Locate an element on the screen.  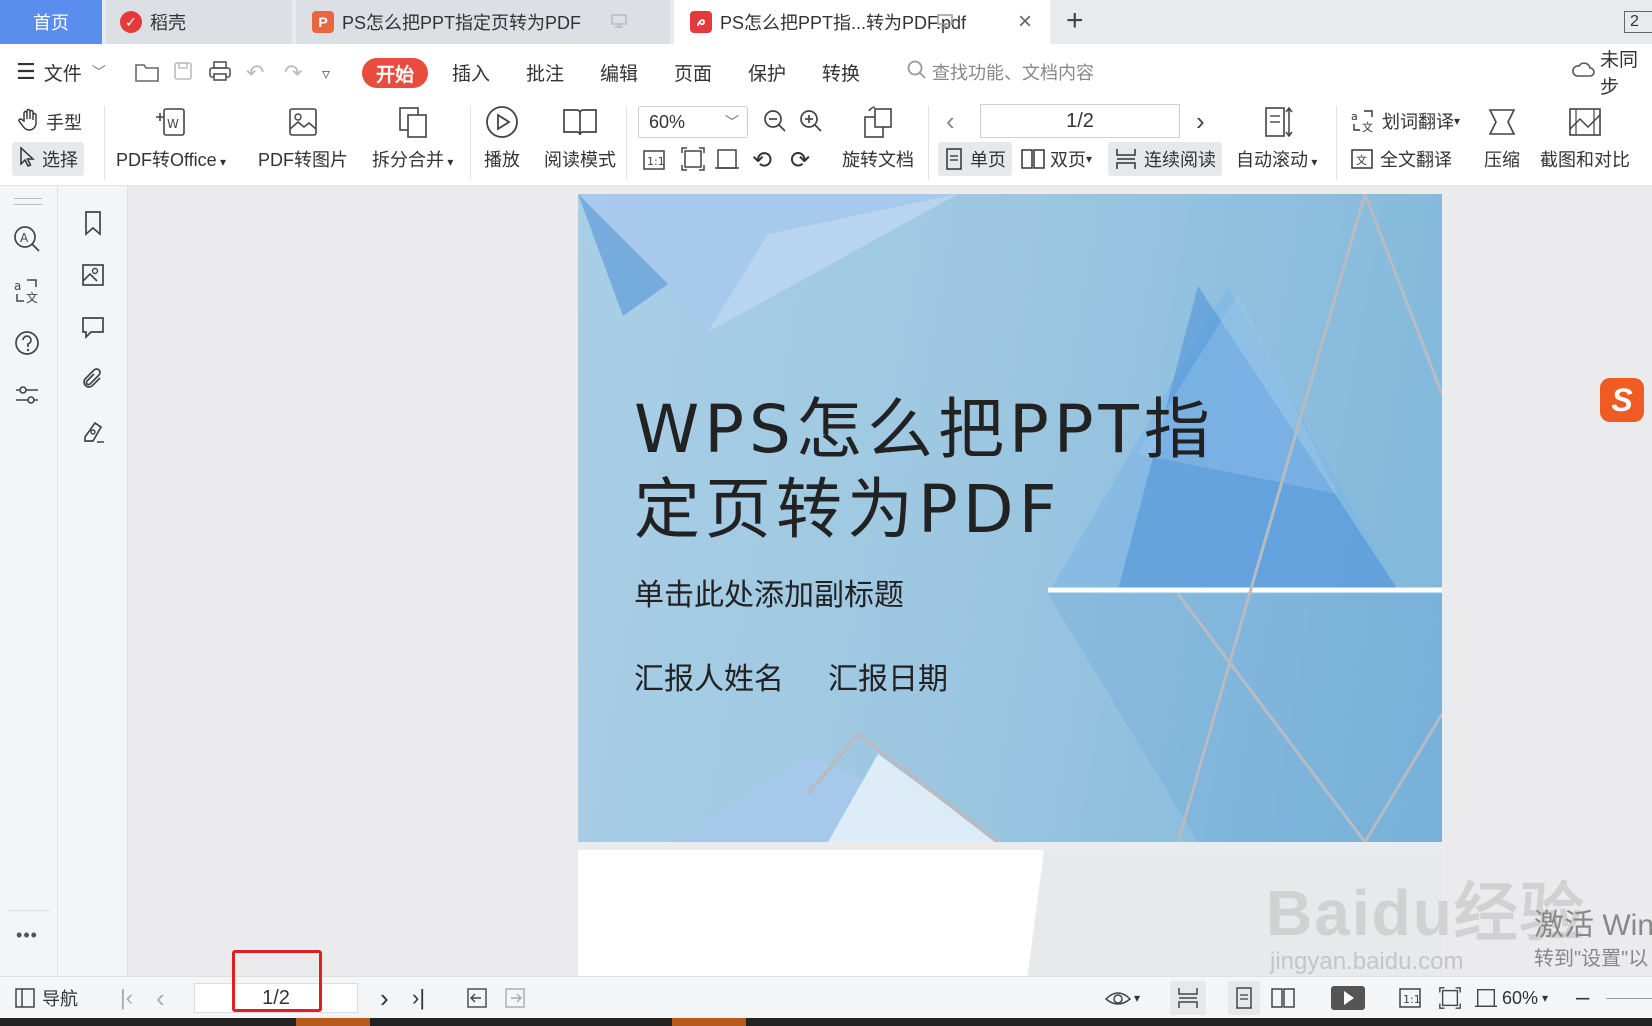
translate-icon: a文 is located at coordinates (27, 291).